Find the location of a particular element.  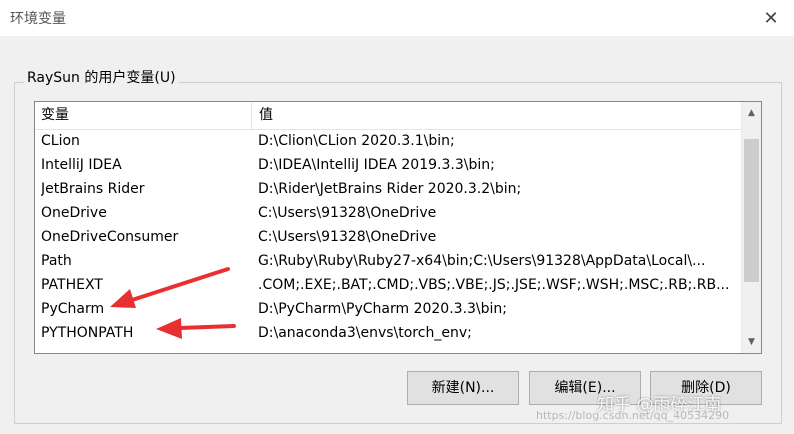

table-row: CLion D:\Clion\CLion 2020.3.1\bin; is located at coordinates (388, 141).